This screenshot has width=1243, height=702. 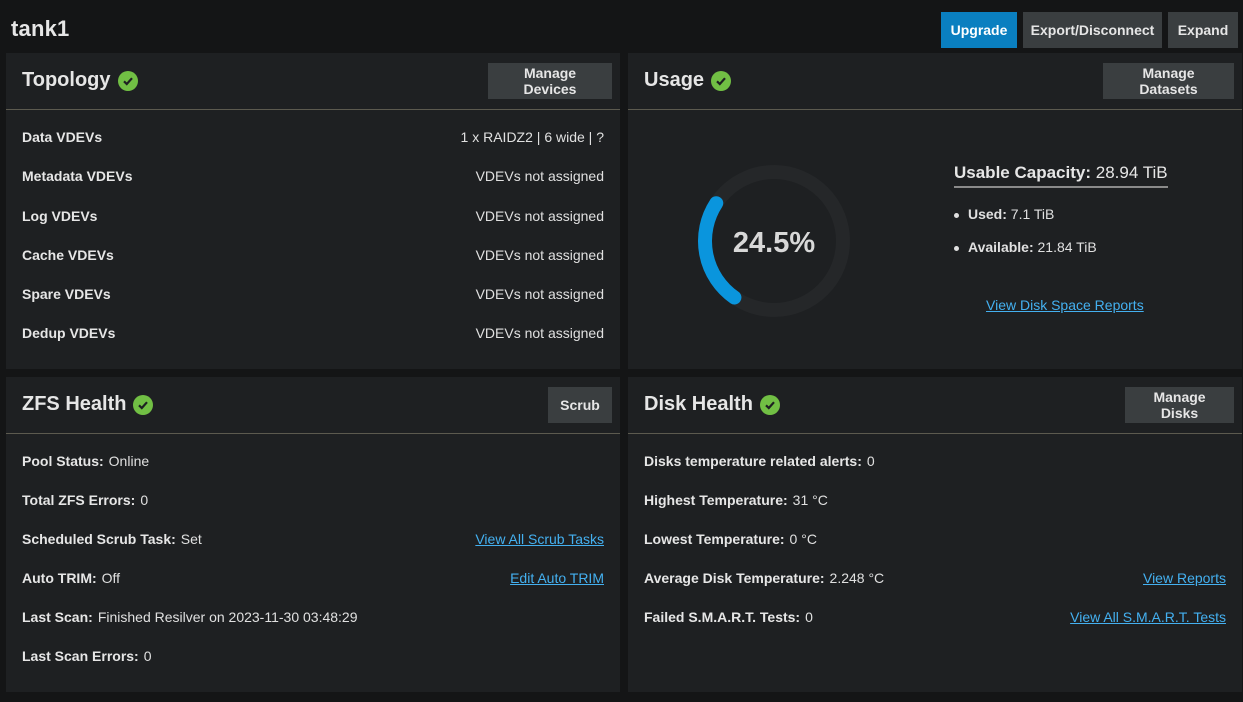 I want to click on topology-row-label: Spare VDEVs, so click(x=66, y=294).